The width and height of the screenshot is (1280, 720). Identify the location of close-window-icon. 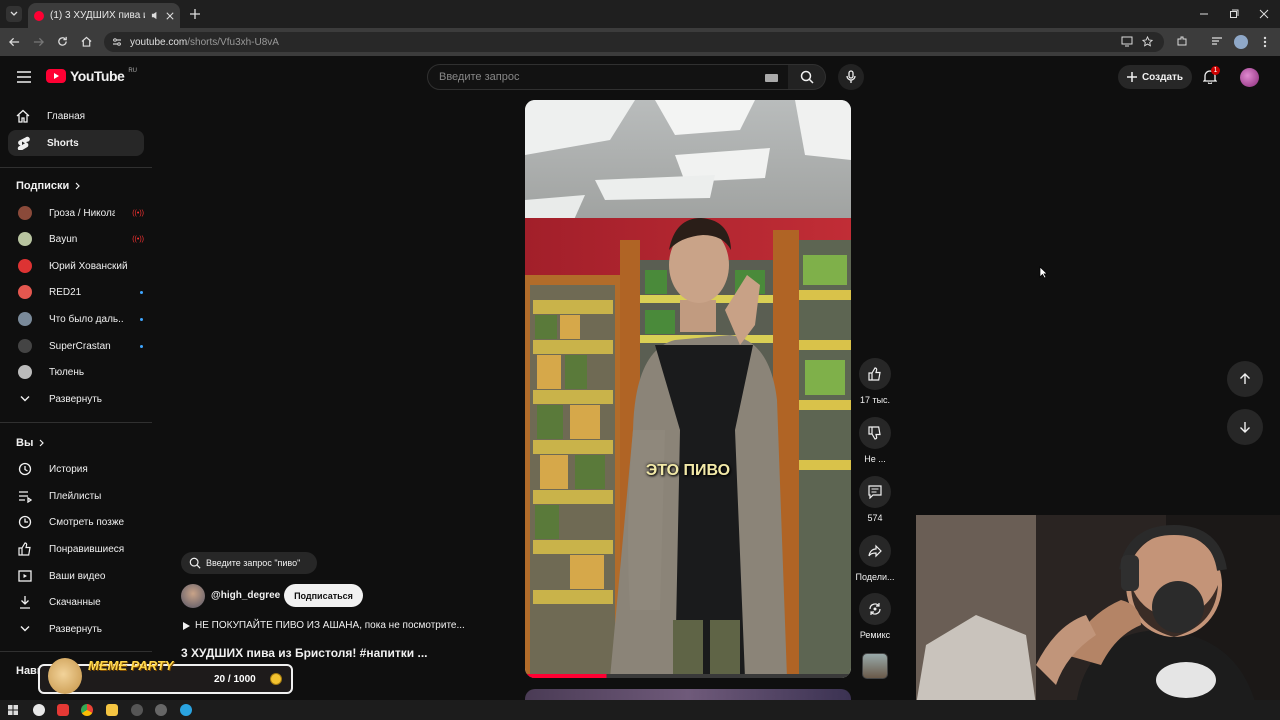
(1264, 14).